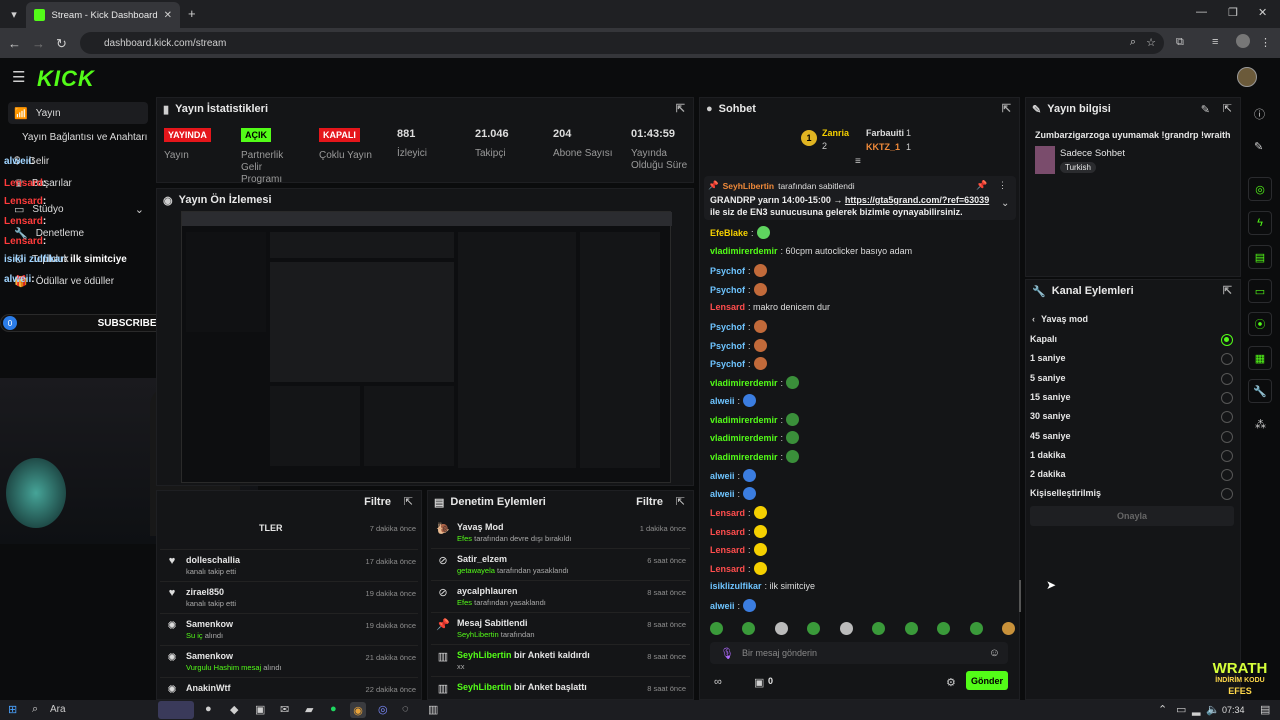  What do you see at coordinates (199, 629) in the screenshot?
I see `activity-item: ✺ Samenkow Su iç alındı` at bounding box center [199, 629].